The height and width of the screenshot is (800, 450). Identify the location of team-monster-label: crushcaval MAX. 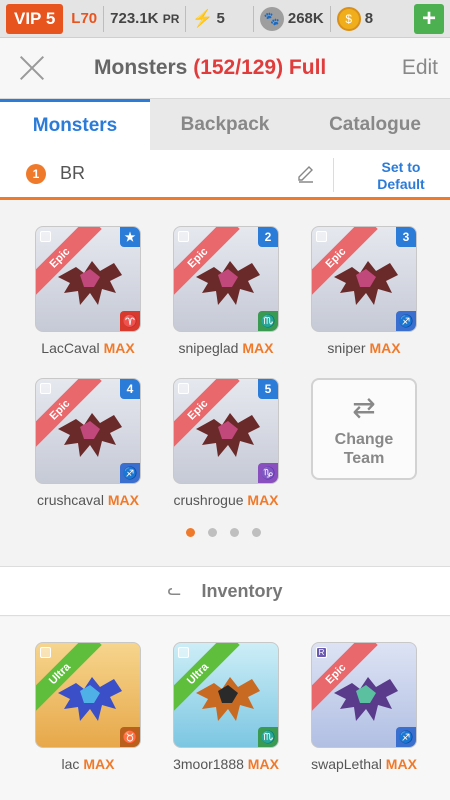
(88, 500).